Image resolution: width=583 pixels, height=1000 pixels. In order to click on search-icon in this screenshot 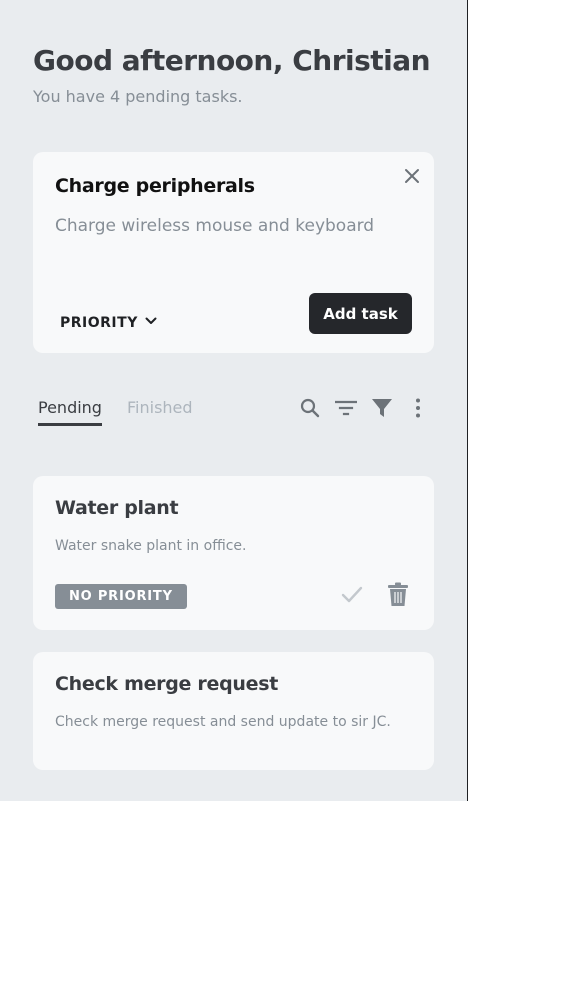, I will do `click(310, 408)`.